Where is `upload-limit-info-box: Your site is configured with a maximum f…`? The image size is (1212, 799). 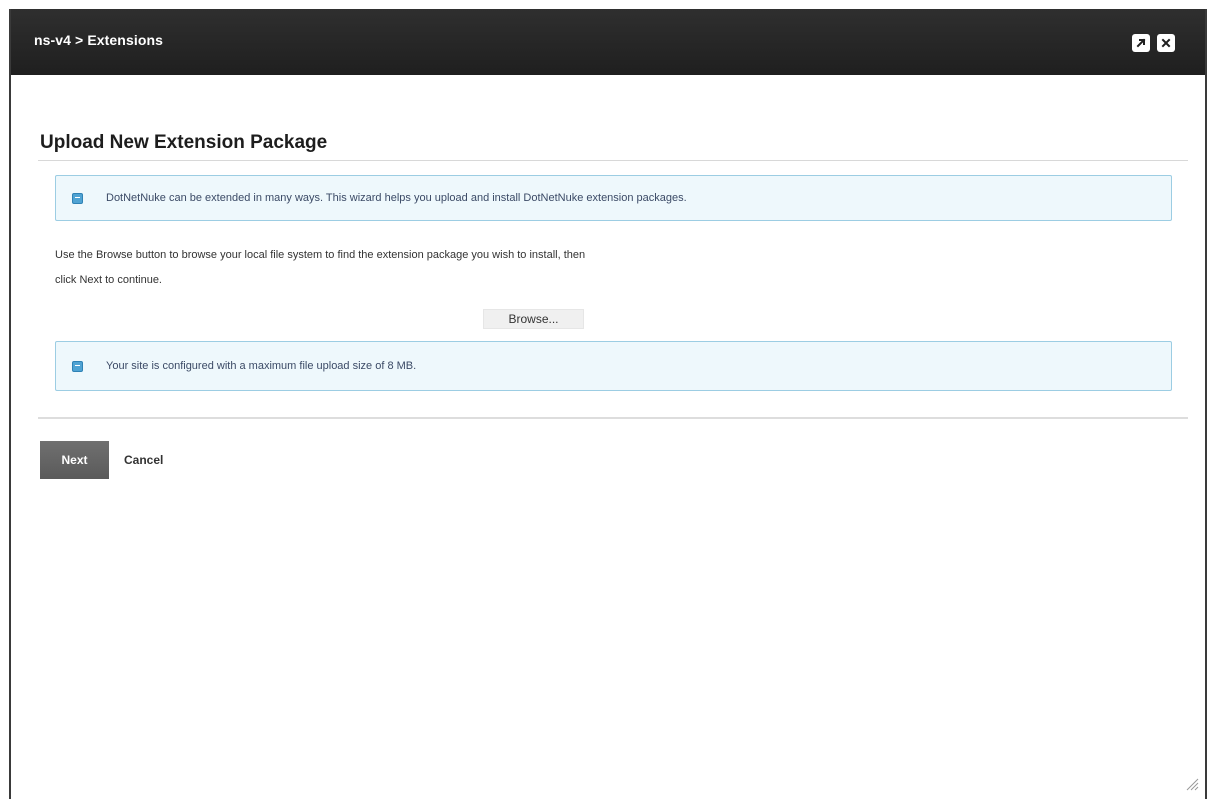 upload-limit-info-box: Your site is configured with a maximum f… is located at coordinates (613, 366).